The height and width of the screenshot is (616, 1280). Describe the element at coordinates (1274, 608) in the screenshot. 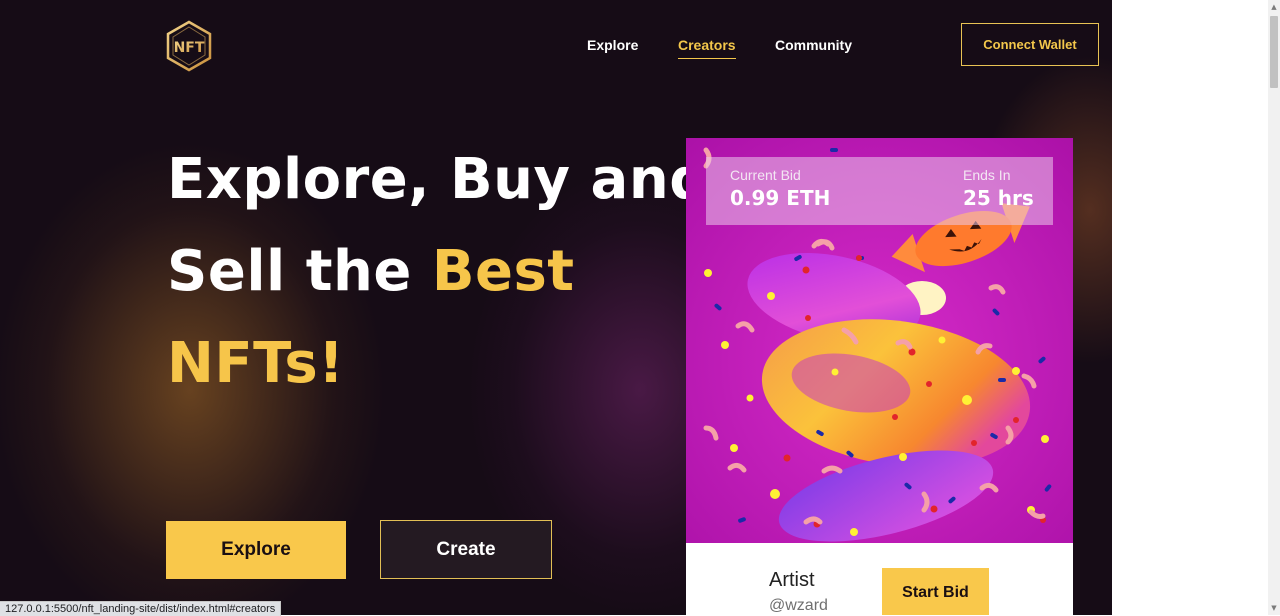

I see `scroll-down-arrow-icon: ▼` at that location.